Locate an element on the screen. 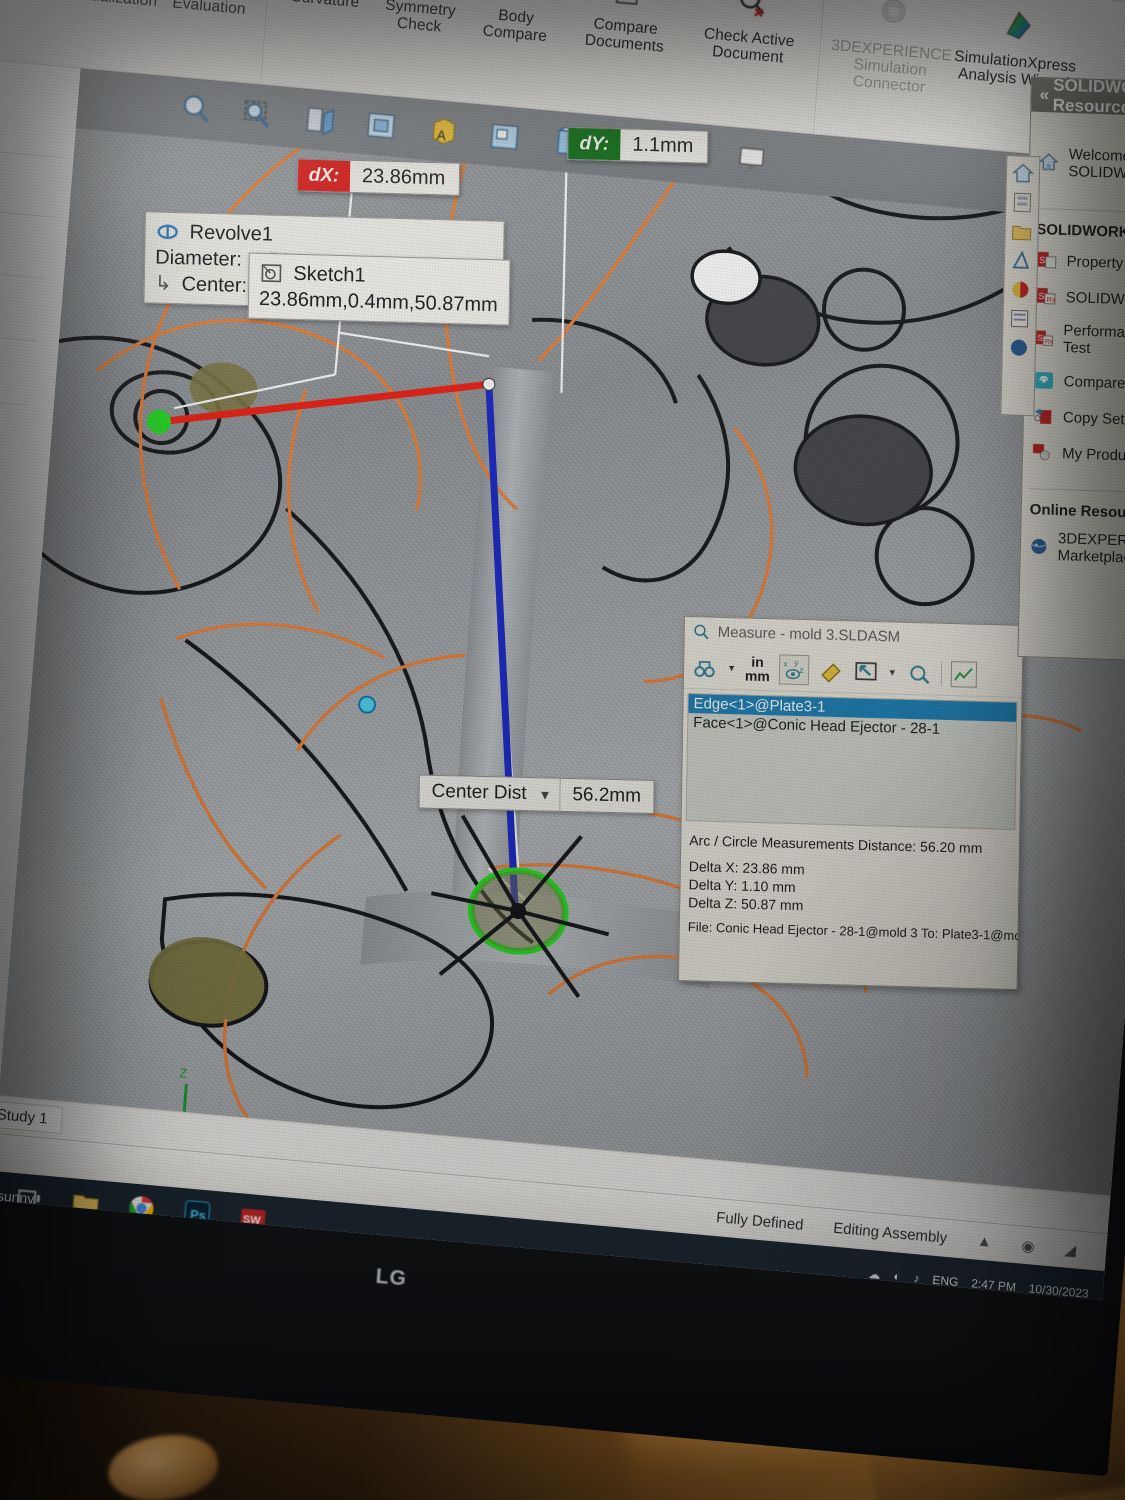 Image resolution: width=1125 pixels, height=1500 pixels. task-pane-item-3dexperience-marketplace: 3DEXPERIENCE Marketplace is located at coordinates (1072, 550).